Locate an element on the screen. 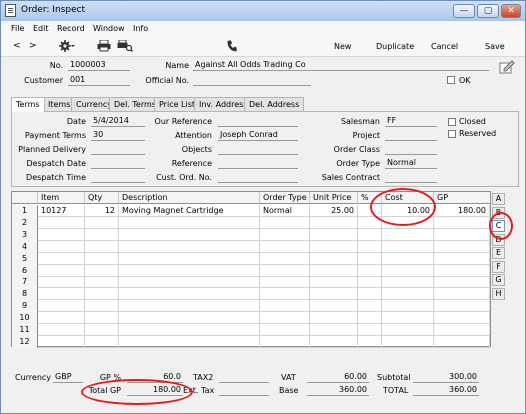  table-row: 4 is located at coordinates (251, 246).